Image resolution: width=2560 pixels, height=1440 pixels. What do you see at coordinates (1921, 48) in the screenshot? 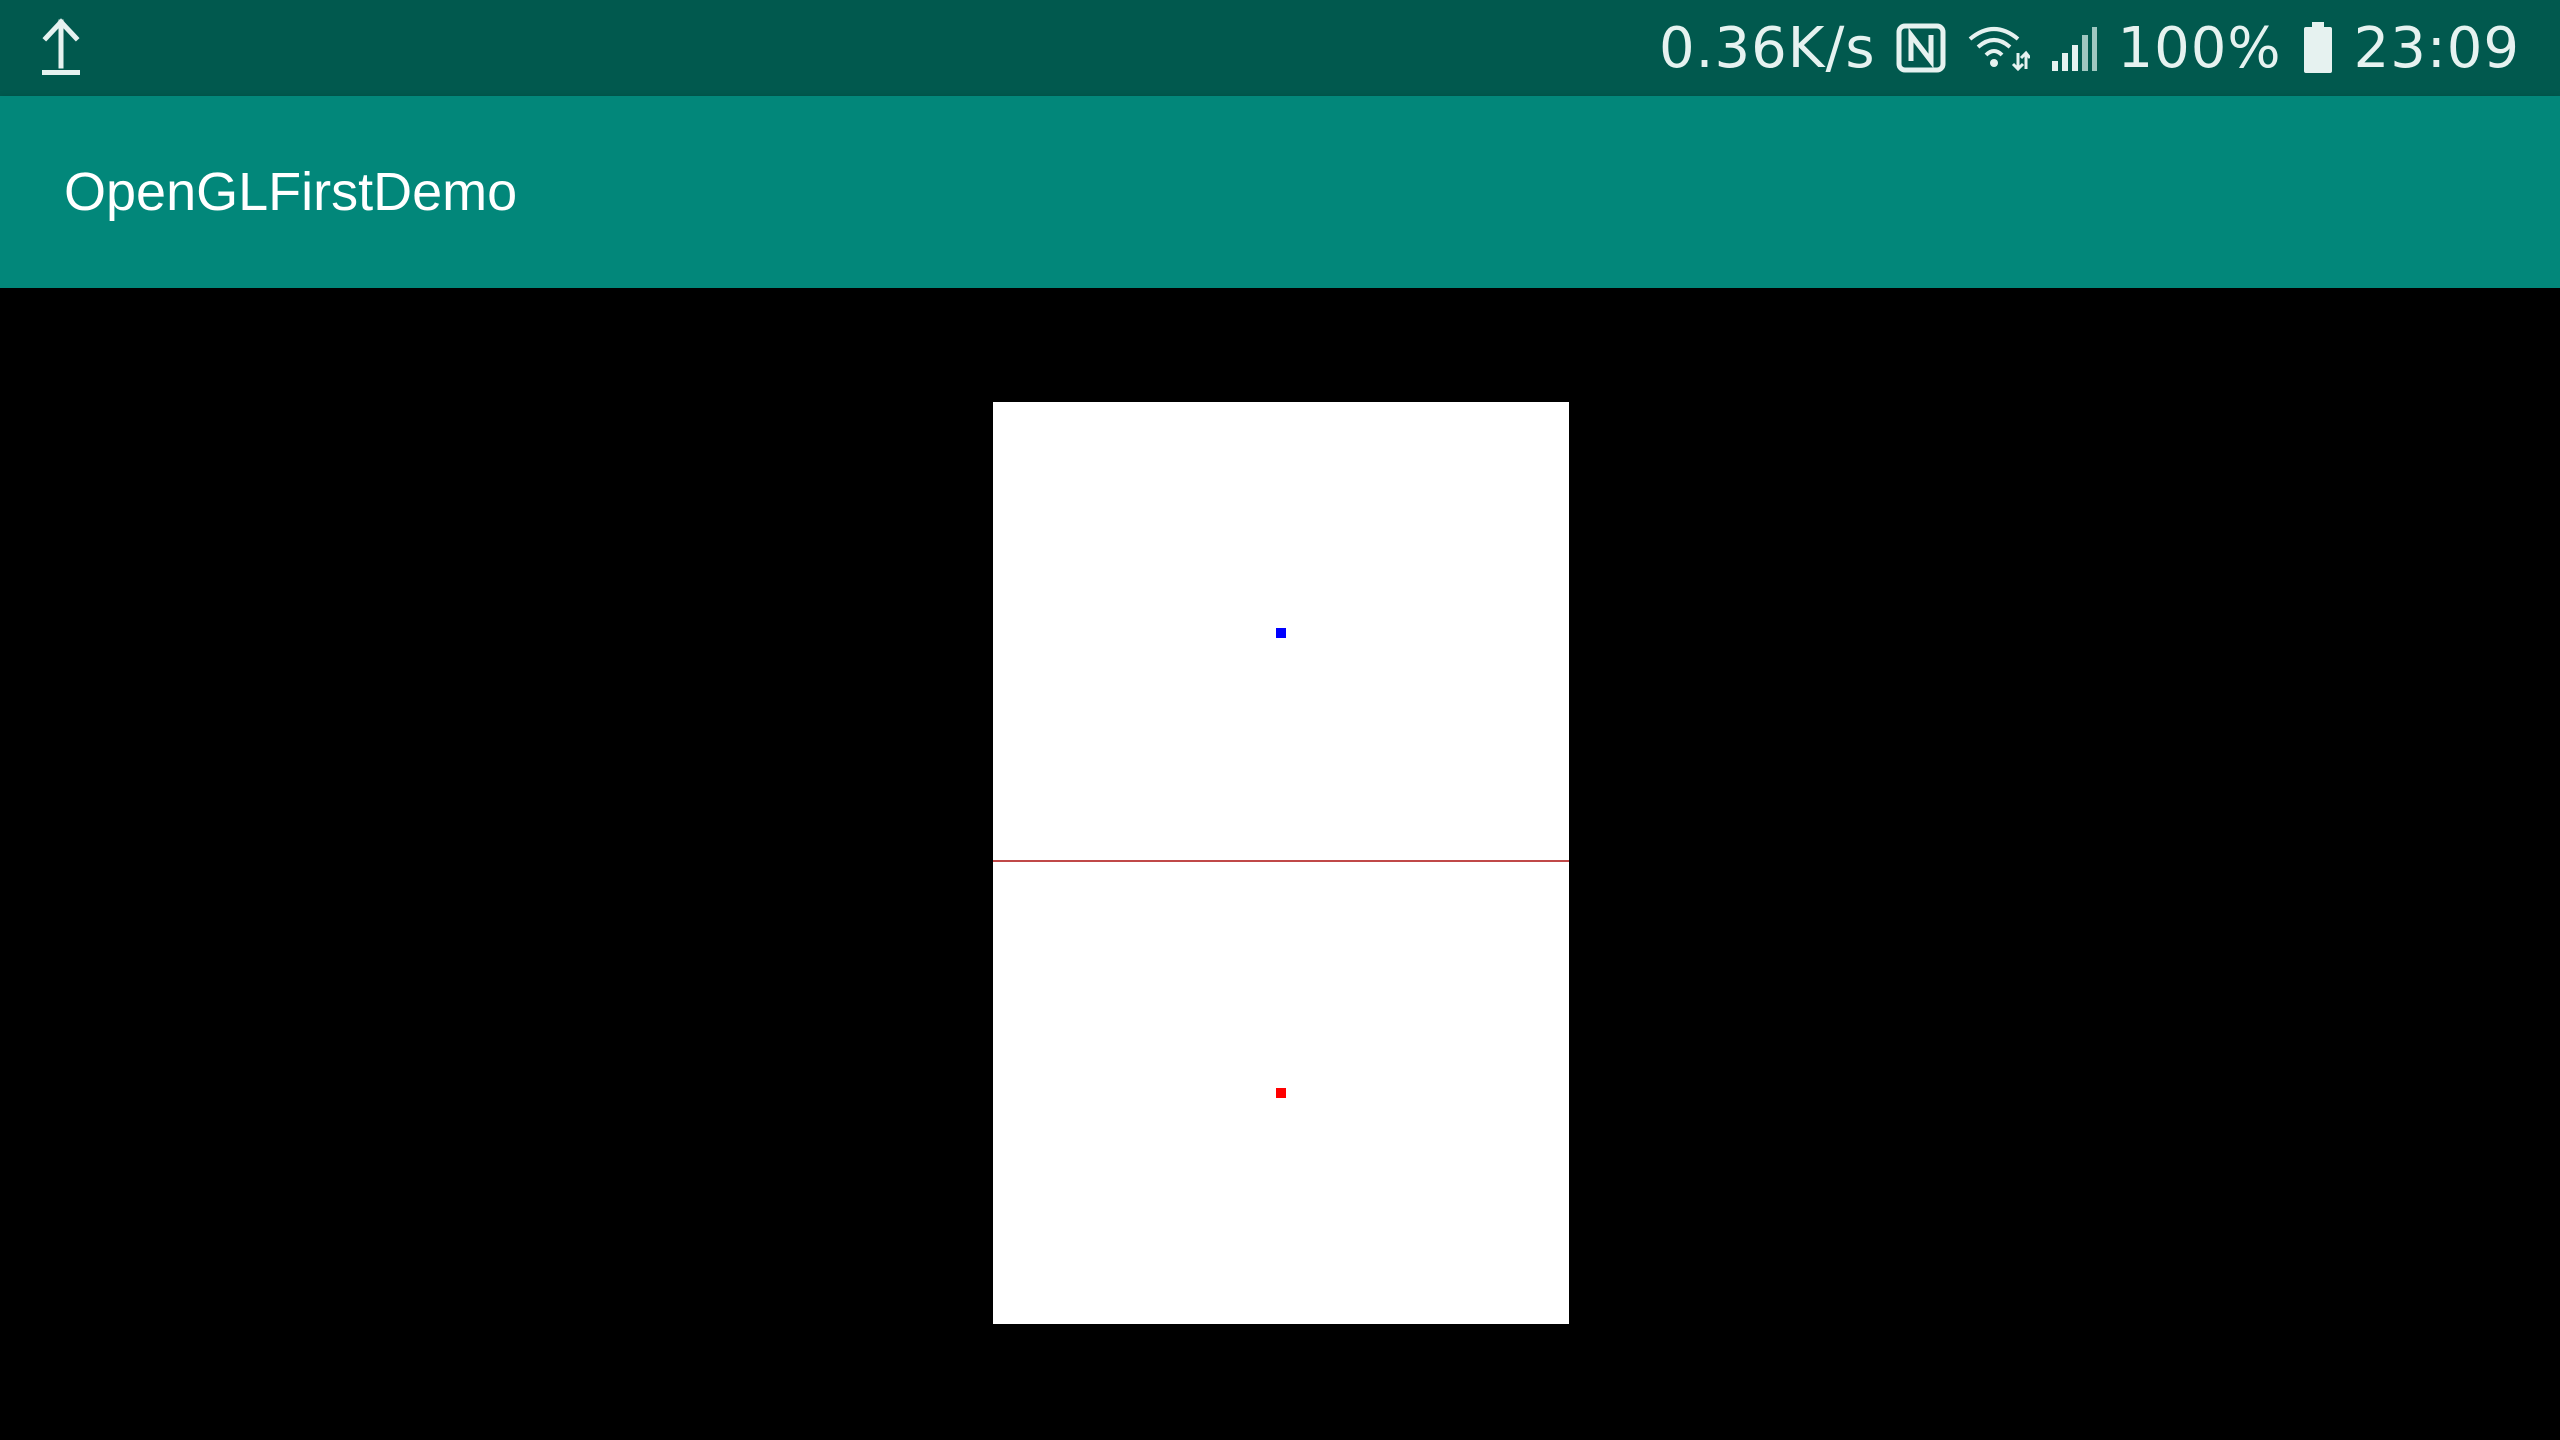
I see `nfc-icon` at bounding box center [1921, 48].